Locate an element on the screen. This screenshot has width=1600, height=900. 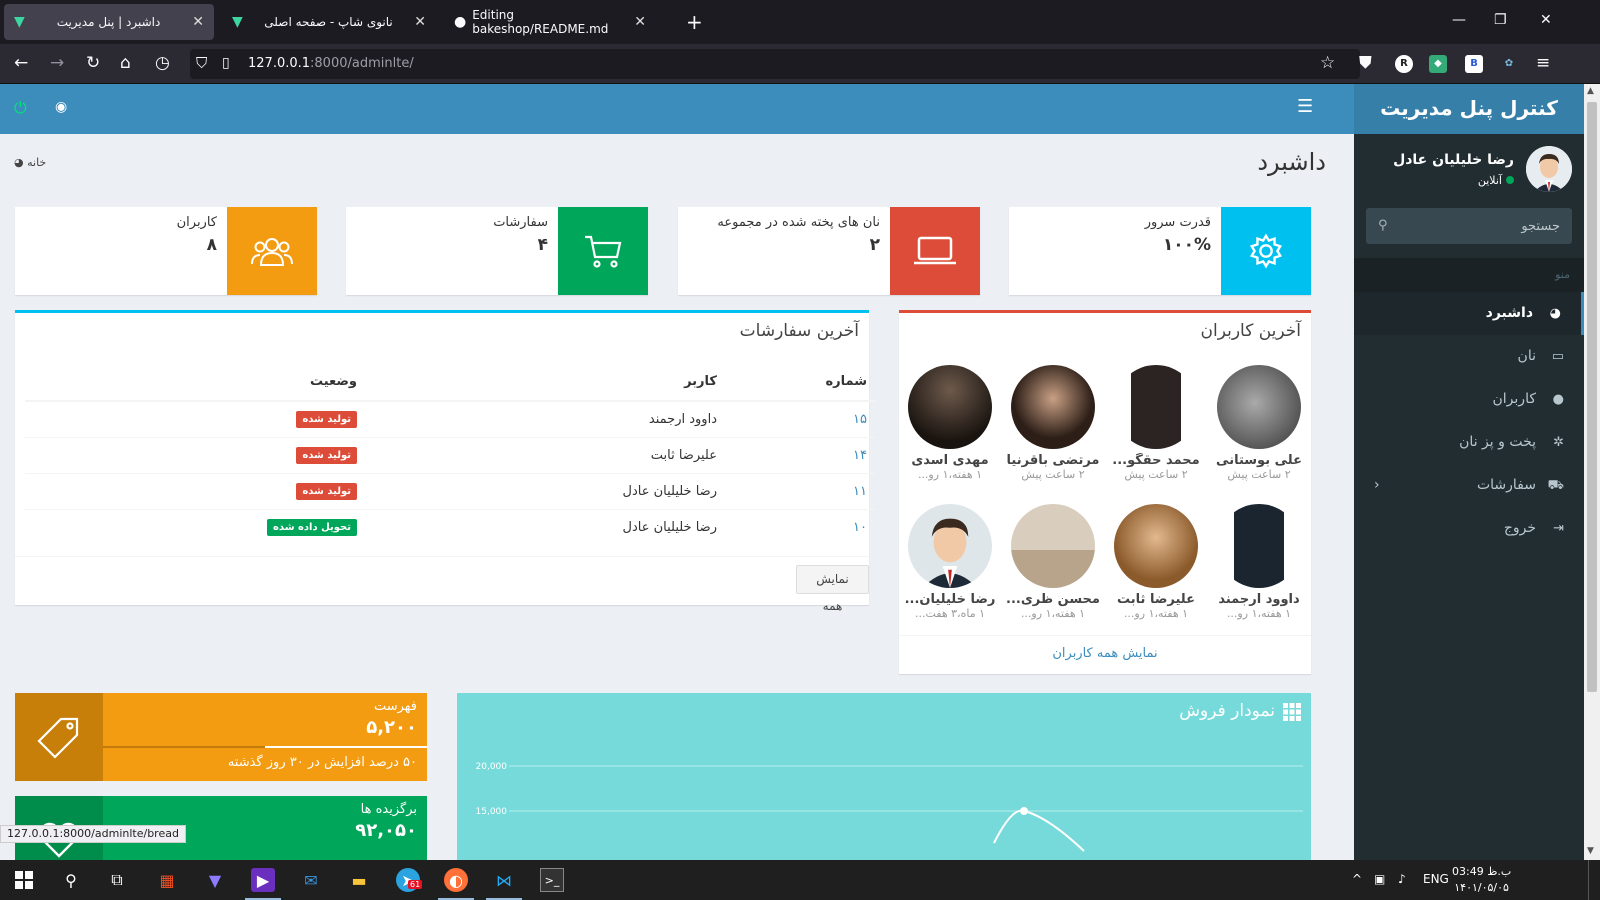
user-tile-name: داوود ارجمند is located at coordinates (1259, 599).